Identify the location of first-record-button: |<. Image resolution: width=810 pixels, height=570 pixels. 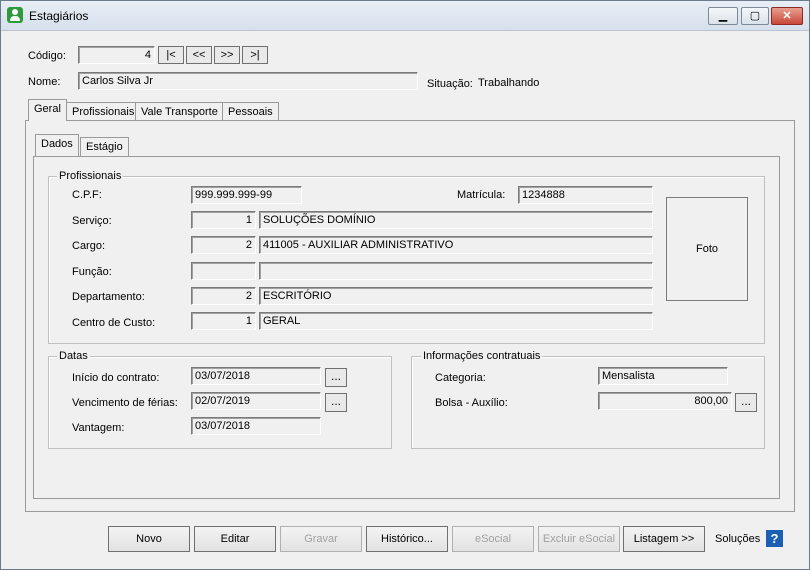
(171, 55).